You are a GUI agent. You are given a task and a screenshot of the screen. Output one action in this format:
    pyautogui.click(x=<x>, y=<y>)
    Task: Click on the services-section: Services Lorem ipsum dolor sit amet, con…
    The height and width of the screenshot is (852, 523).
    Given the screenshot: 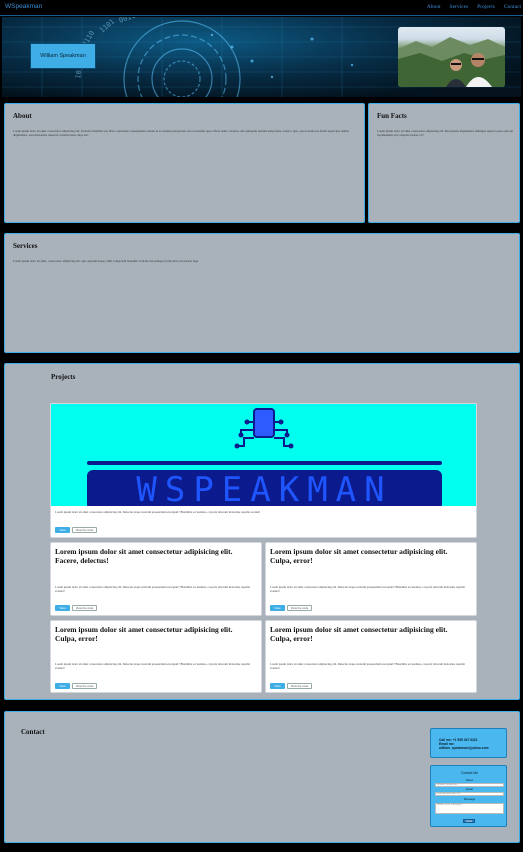 What is the action you would take?
    pyautogui.click(x=262, y=293)
    